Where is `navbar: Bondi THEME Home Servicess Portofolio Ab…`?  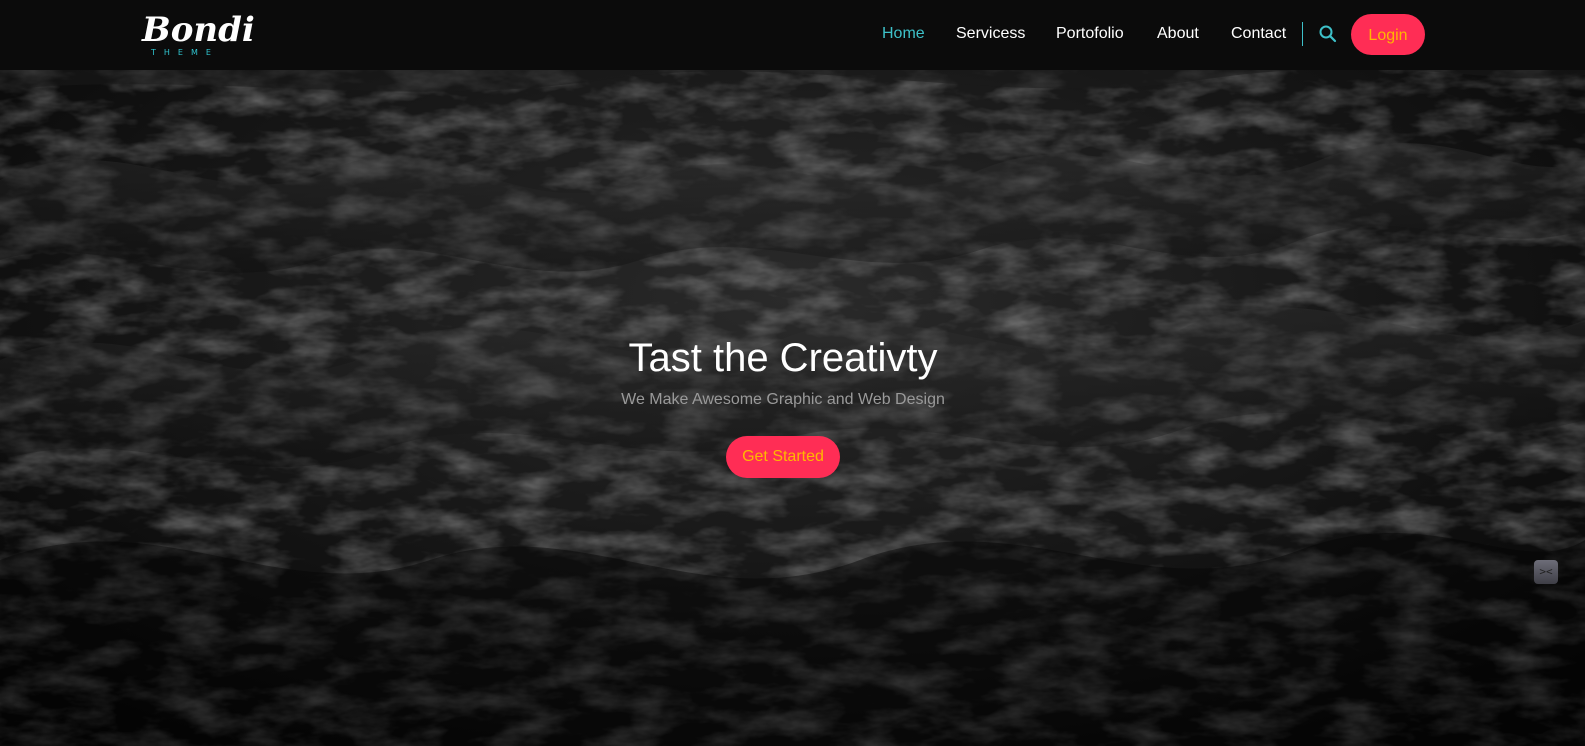 navbar: Bondi THEME Home Servicess Portofolio Ab… is located at coordinates (792, 35).